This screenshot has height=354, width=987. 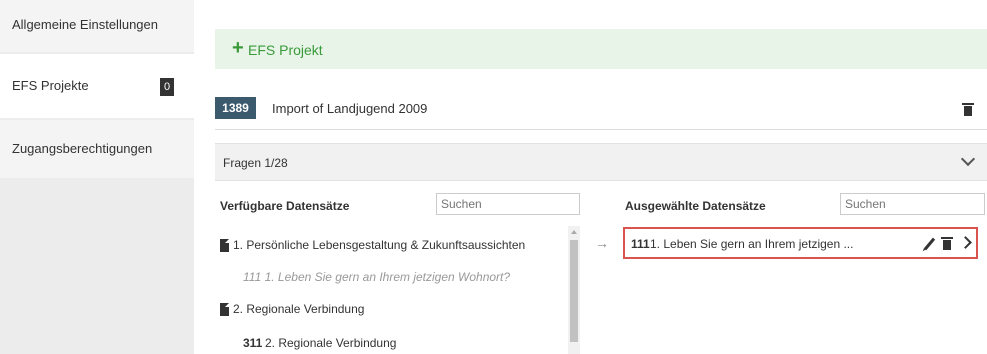 I want to click on list-item-number: 111, so click(x=640, y=244).